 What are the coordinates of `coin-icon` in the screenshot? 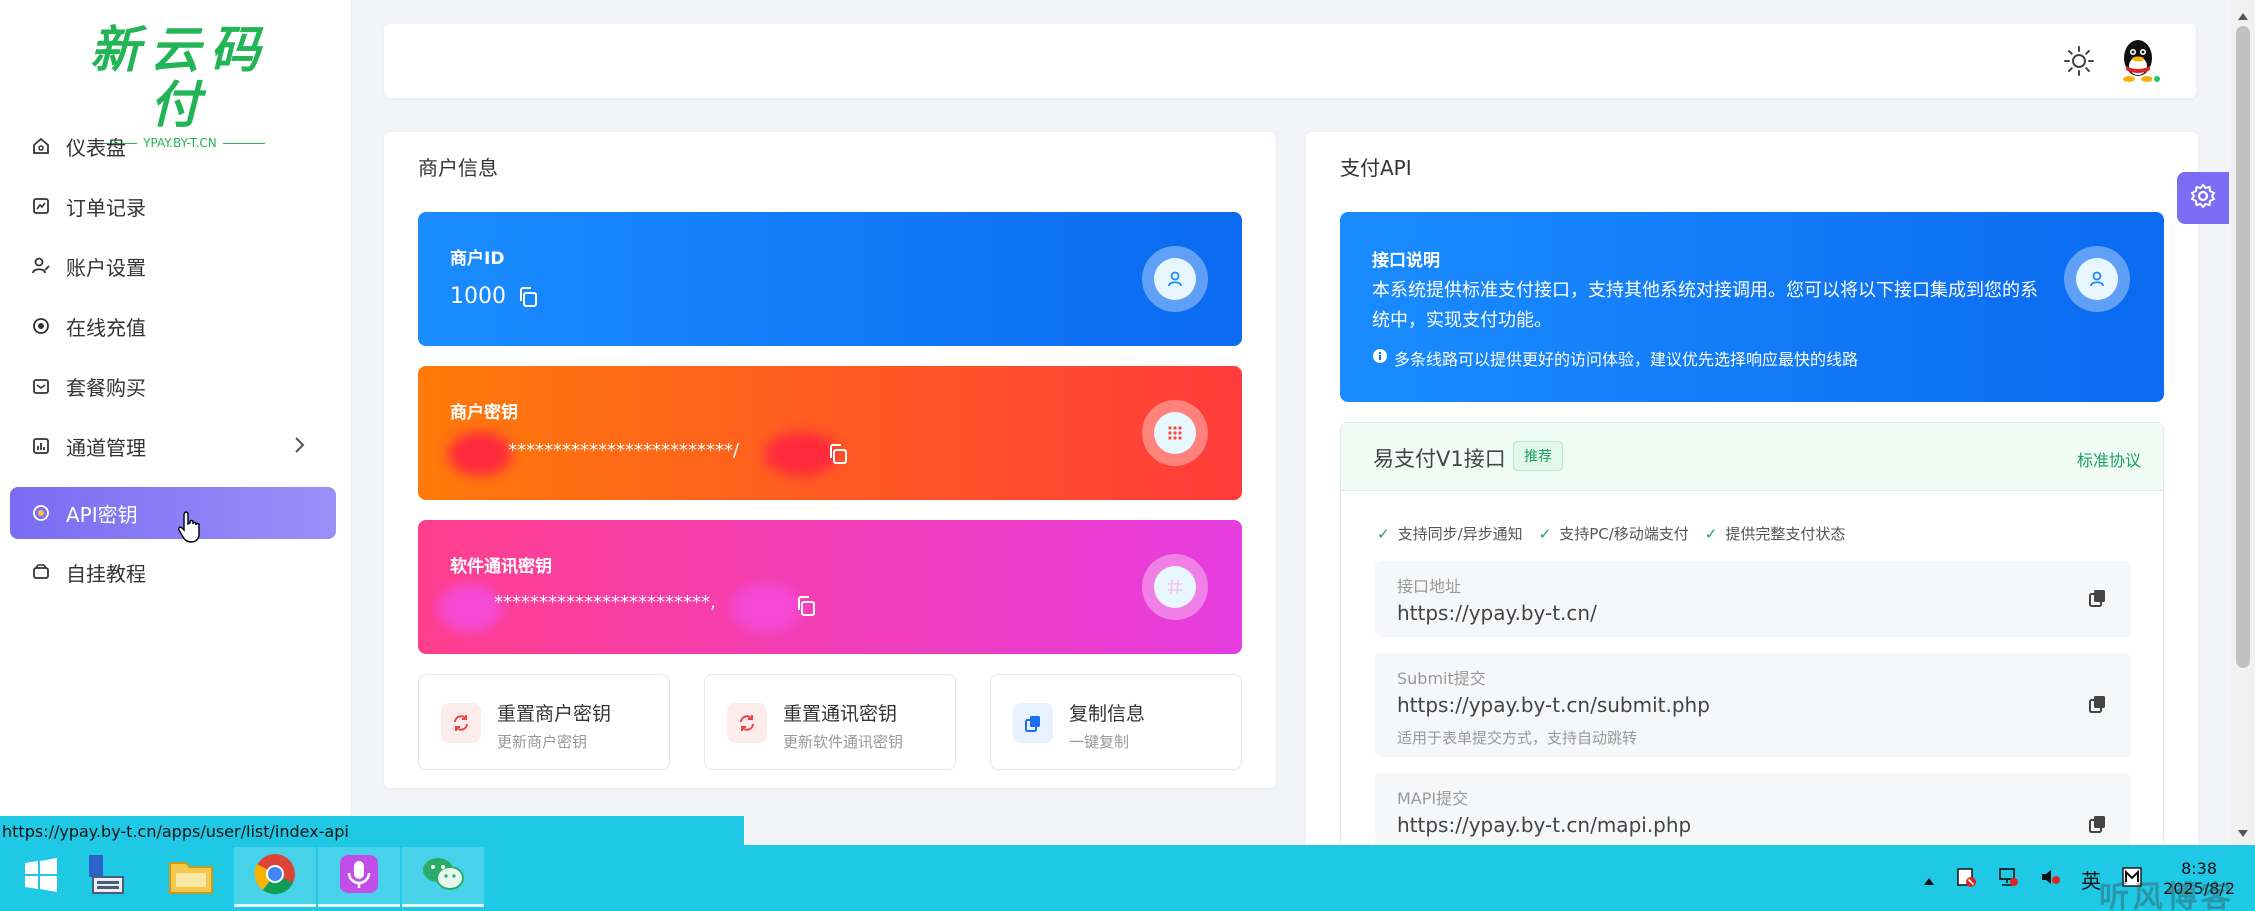 It's located at (41, 326).